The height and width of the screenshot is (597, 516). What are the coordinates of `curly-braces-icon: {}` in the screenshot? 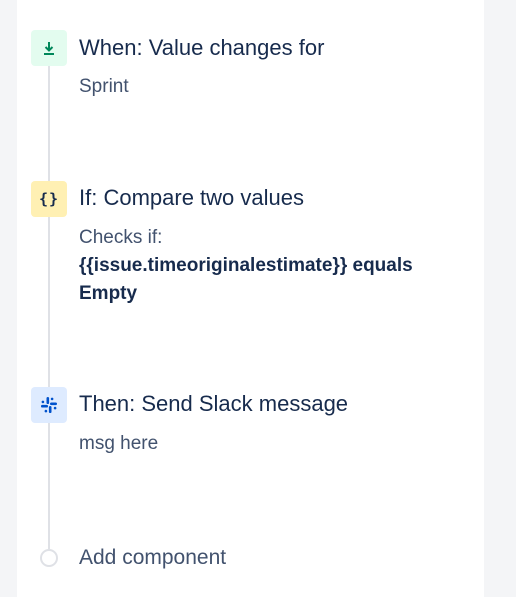 It's located at (49, 199).